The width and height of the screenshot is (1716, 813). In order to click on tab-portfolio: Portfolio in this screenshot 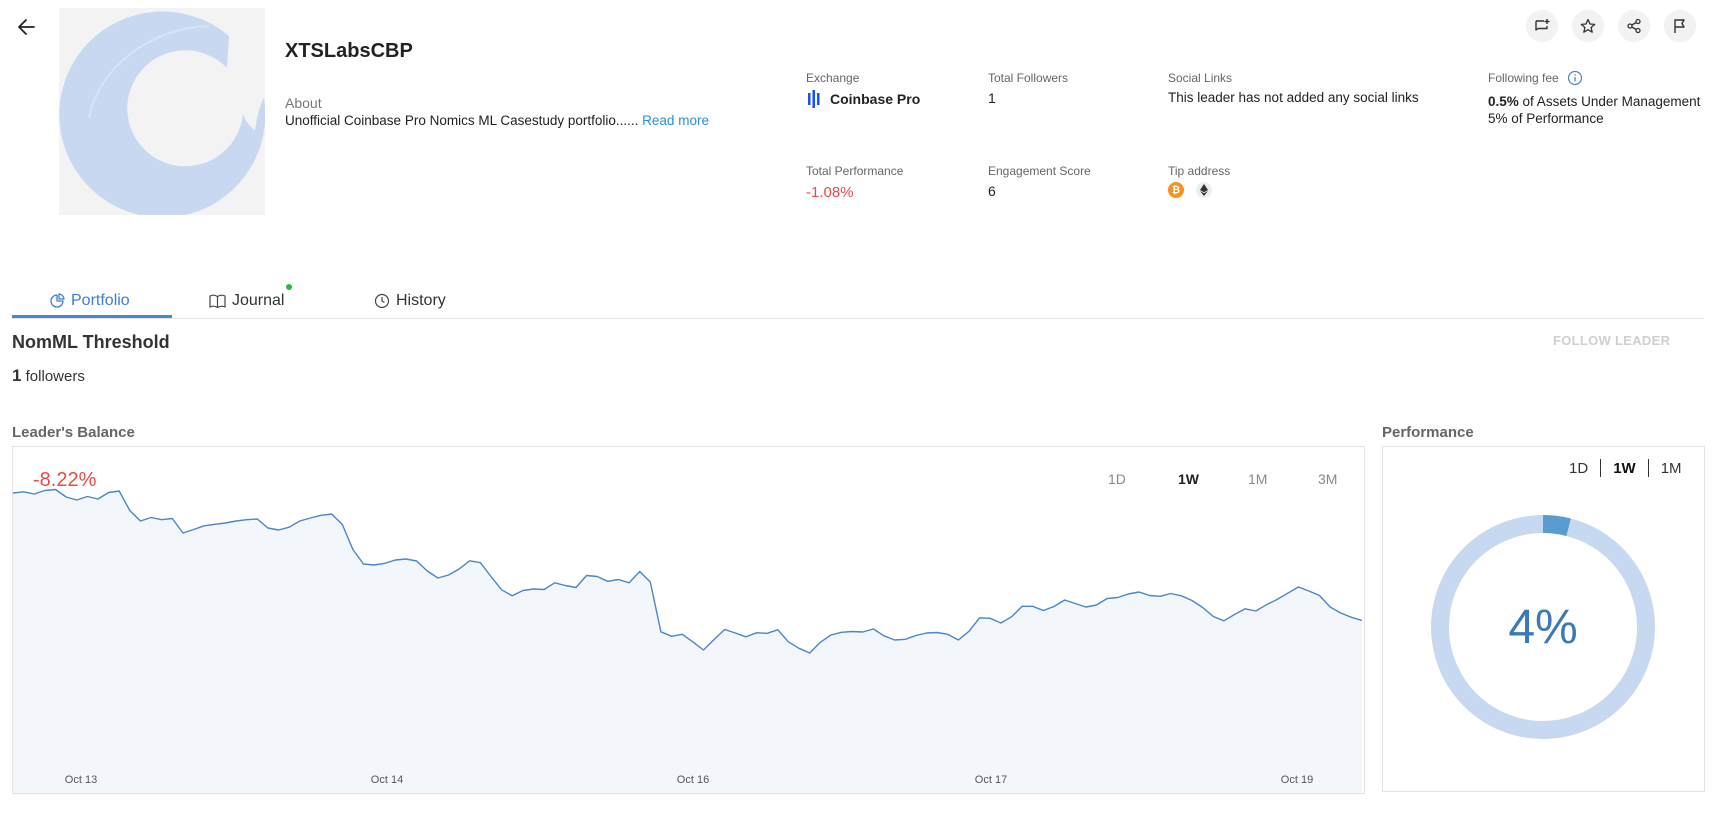, I will do `click(89, 301)`.